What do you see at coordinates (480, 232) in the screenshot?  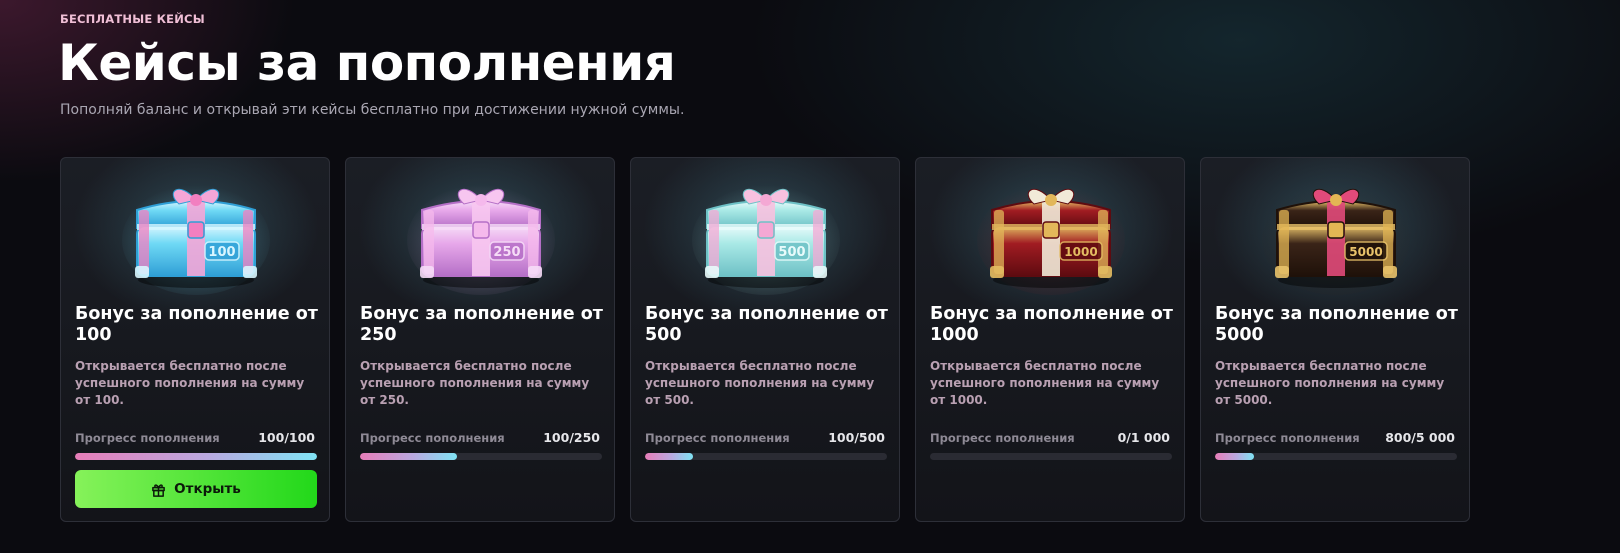 I see `chest-image-250: 250` at bounding box center [480, 232].